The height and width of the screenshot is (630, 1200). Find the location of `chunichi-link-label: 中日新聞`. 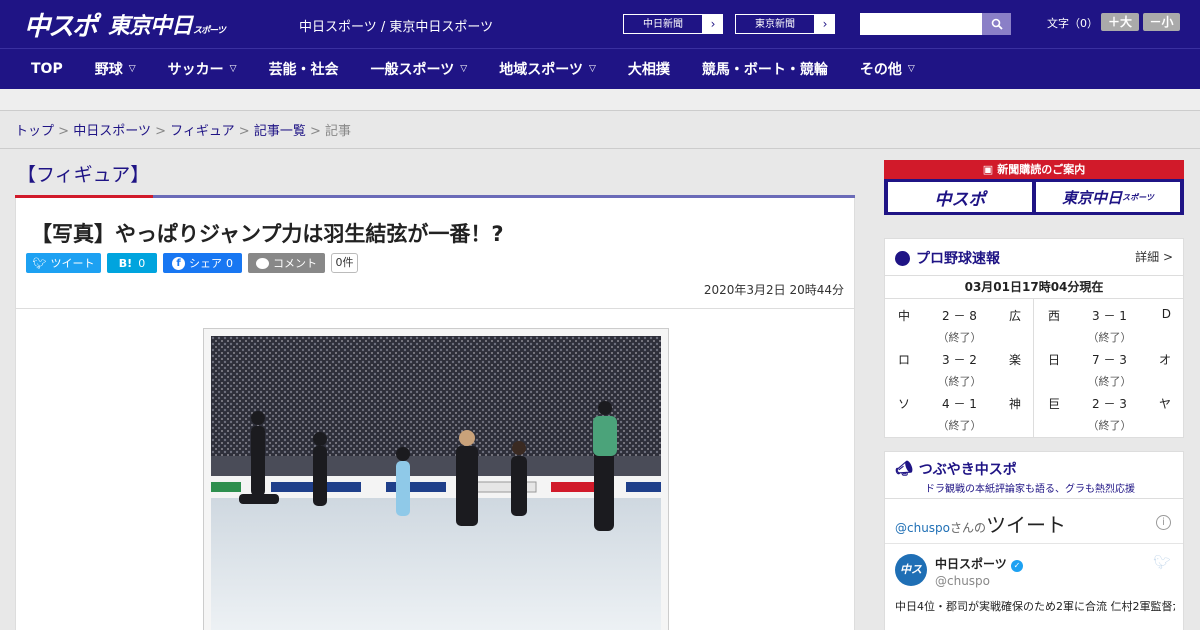

chunichi-link-label: 中日新聞 is located at coordinates (663, 24).